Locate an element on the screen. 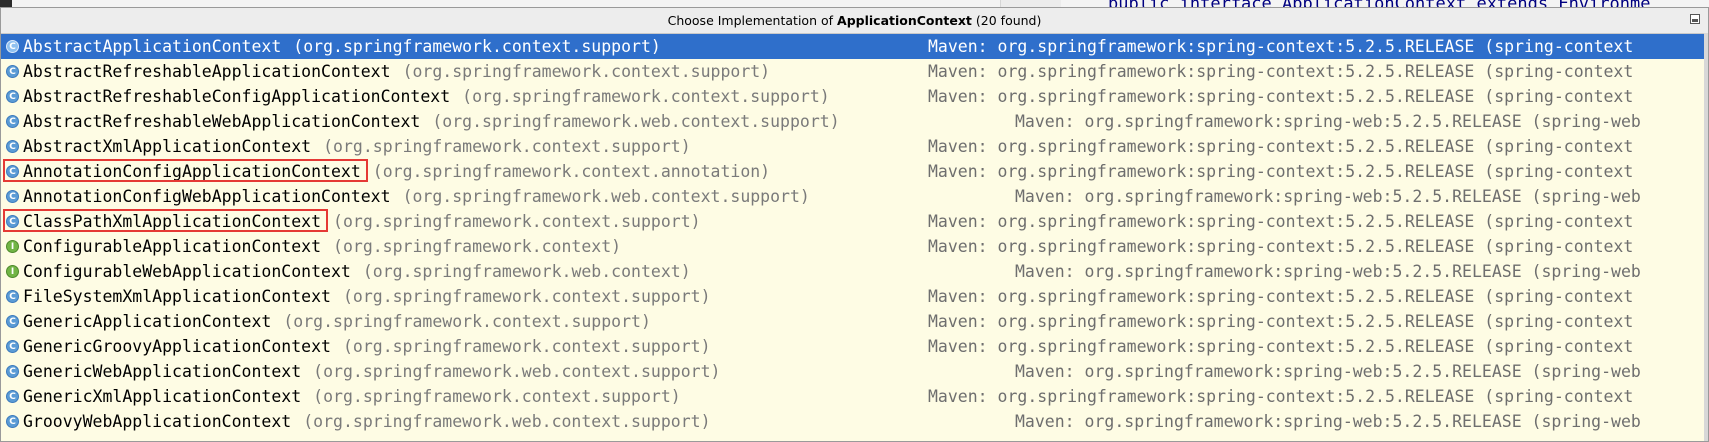  popup-title-prefix: Choose Implementation of is located at coordinates (750, 20).